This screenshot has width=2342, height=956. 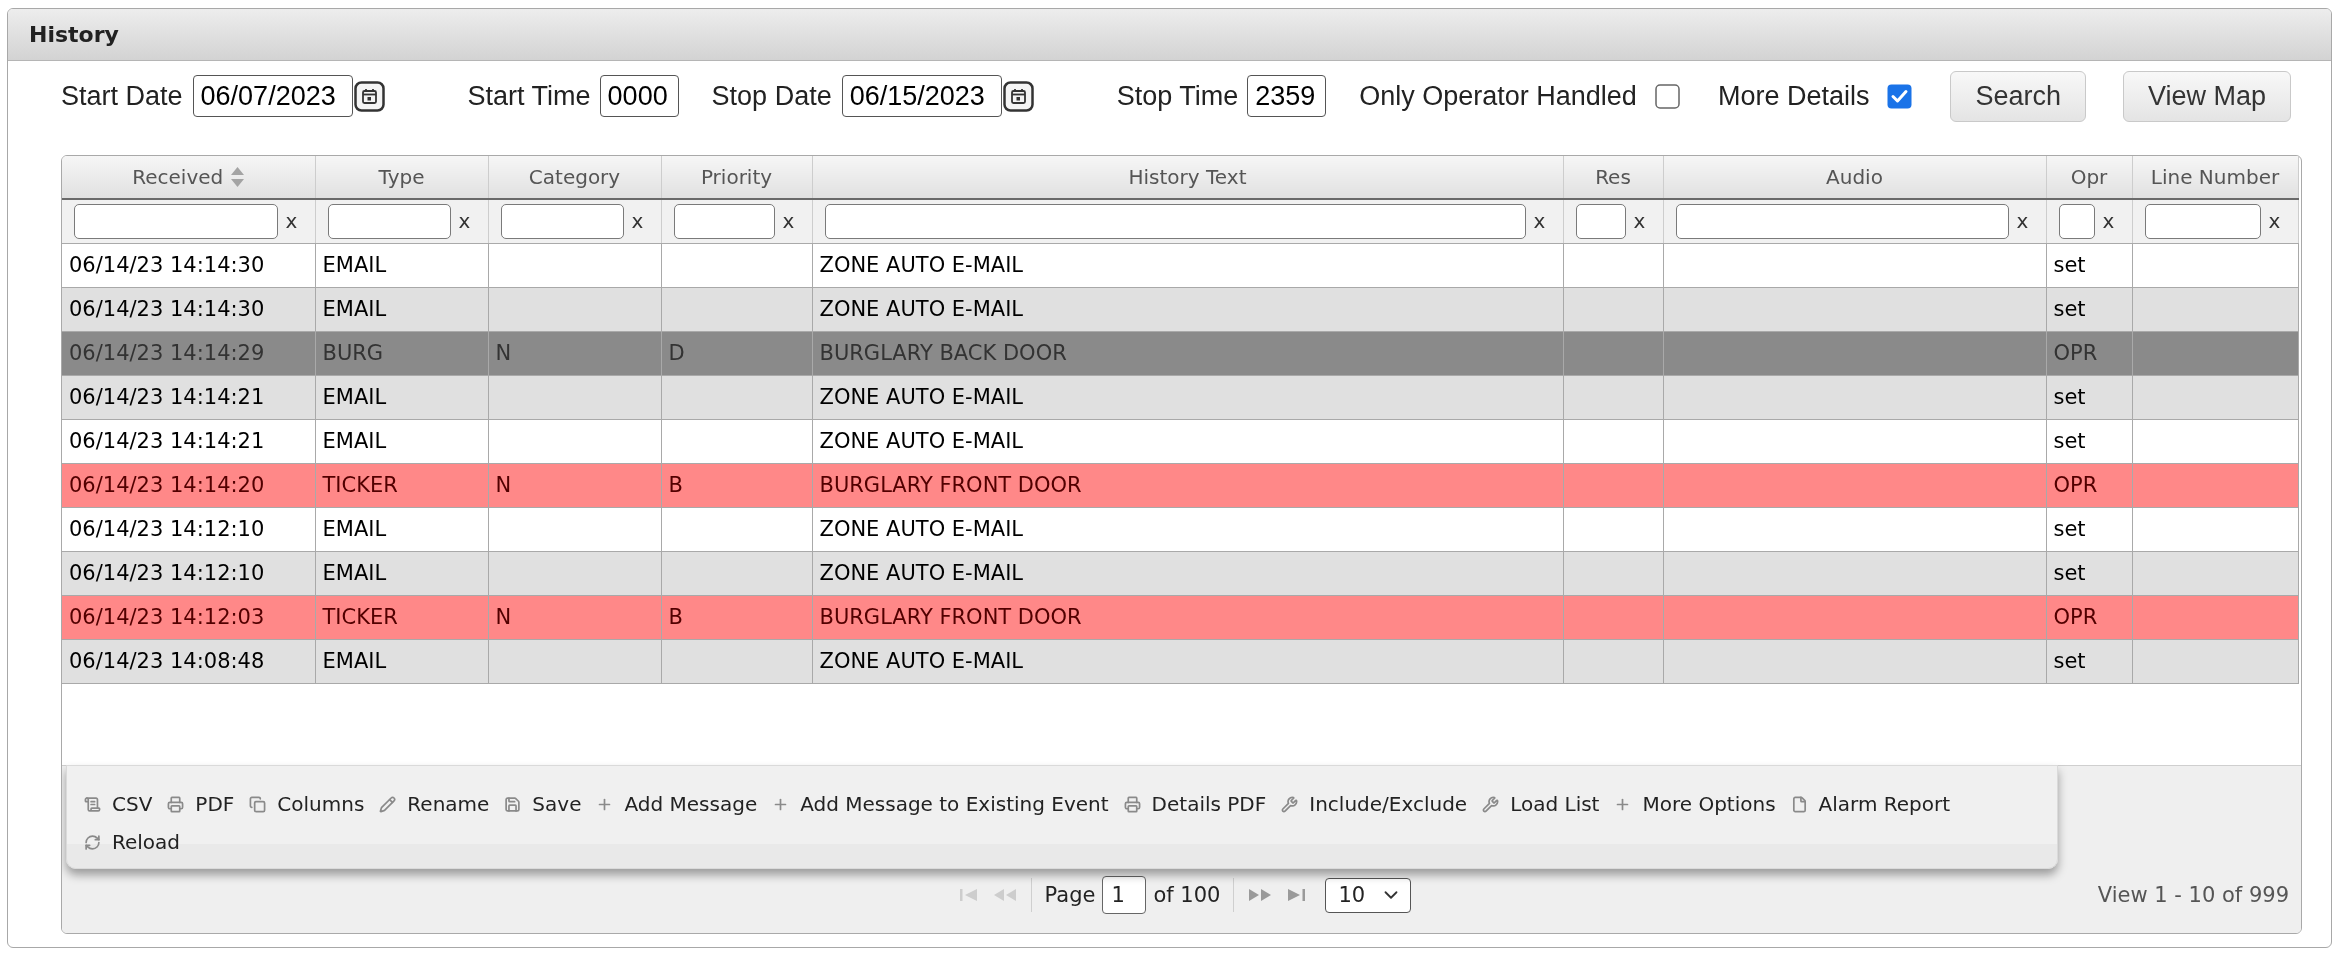 I want to click on column-header: Audio, so click(x=1854, y=177).